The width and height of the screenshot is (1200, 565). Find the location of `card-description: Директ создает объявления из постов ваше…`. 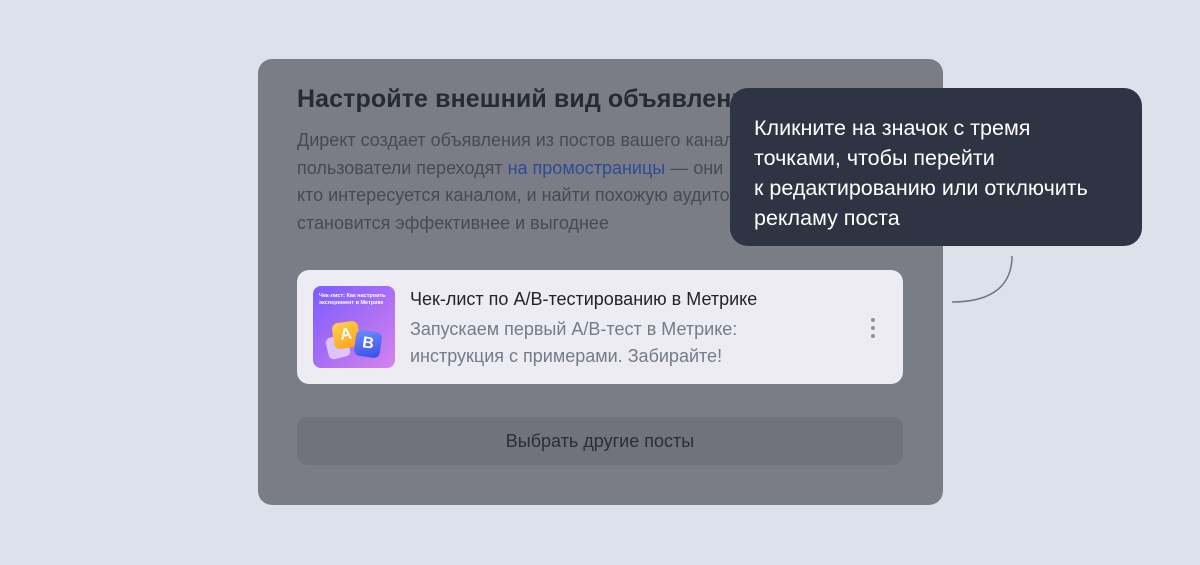

card-description: Директ создает объявления из постов ваше… is located at coordinates (517, 182).